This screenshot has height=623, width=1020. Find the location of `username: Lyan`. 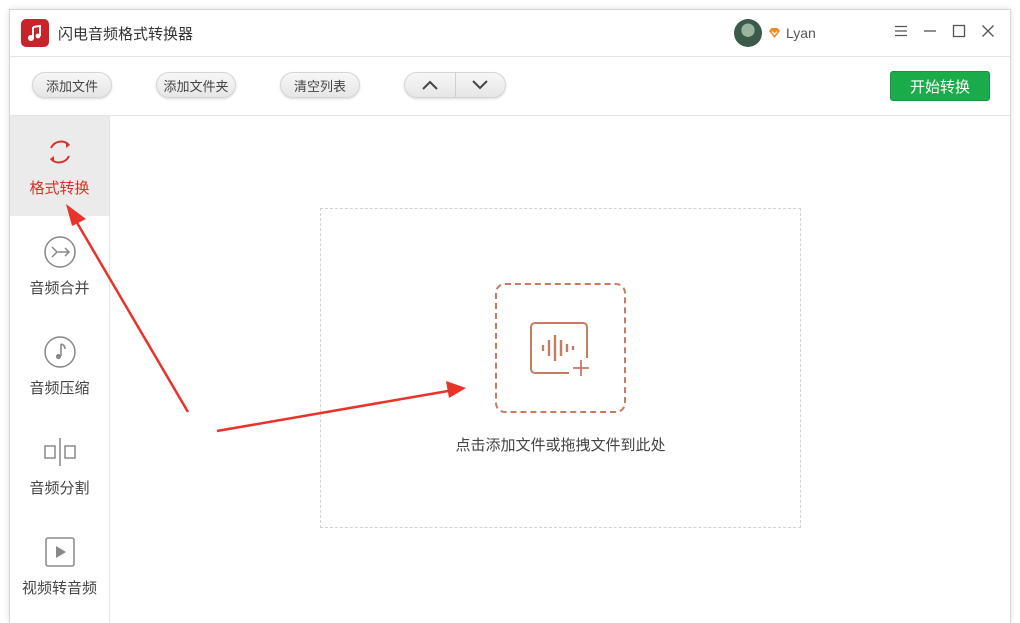

username: Lyan is located at coordinates (801, 33).